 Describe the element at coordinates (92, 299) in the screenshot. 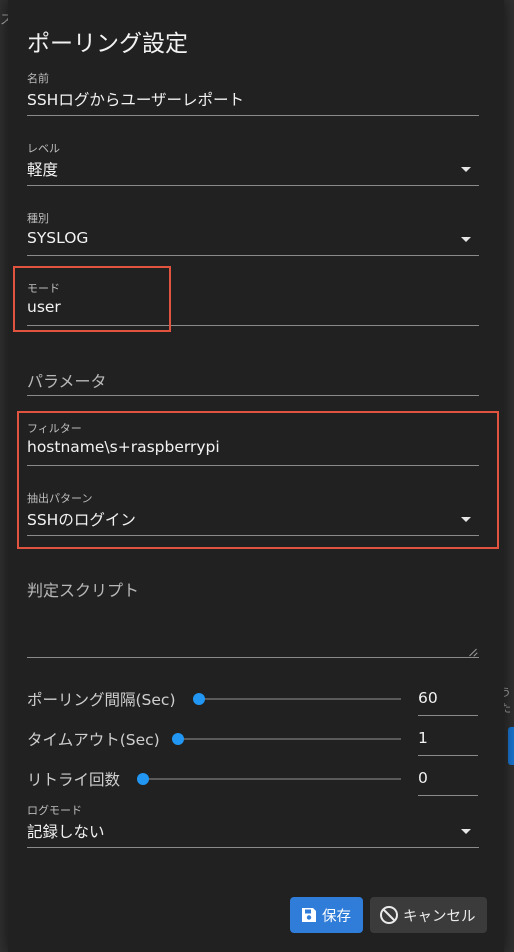

I see `mode-highlight-box` at that location.